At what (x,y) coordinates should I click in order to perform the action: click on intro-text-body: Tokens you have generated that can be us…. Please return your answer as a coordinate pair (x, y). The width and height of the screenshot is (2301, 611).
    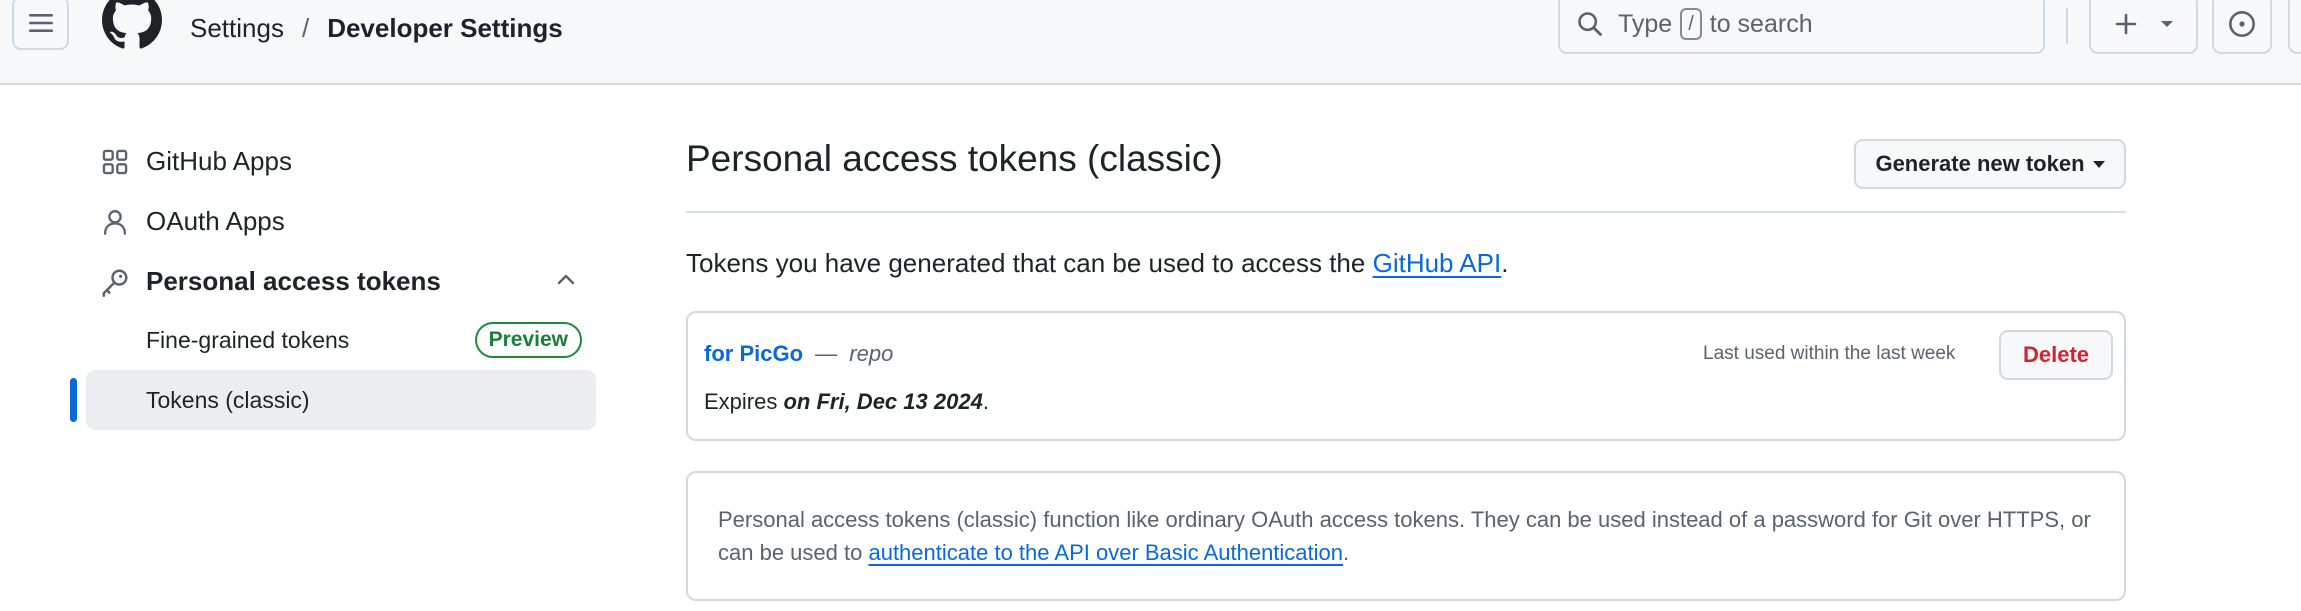
    Looking at the image, I should click on (1026, 263).